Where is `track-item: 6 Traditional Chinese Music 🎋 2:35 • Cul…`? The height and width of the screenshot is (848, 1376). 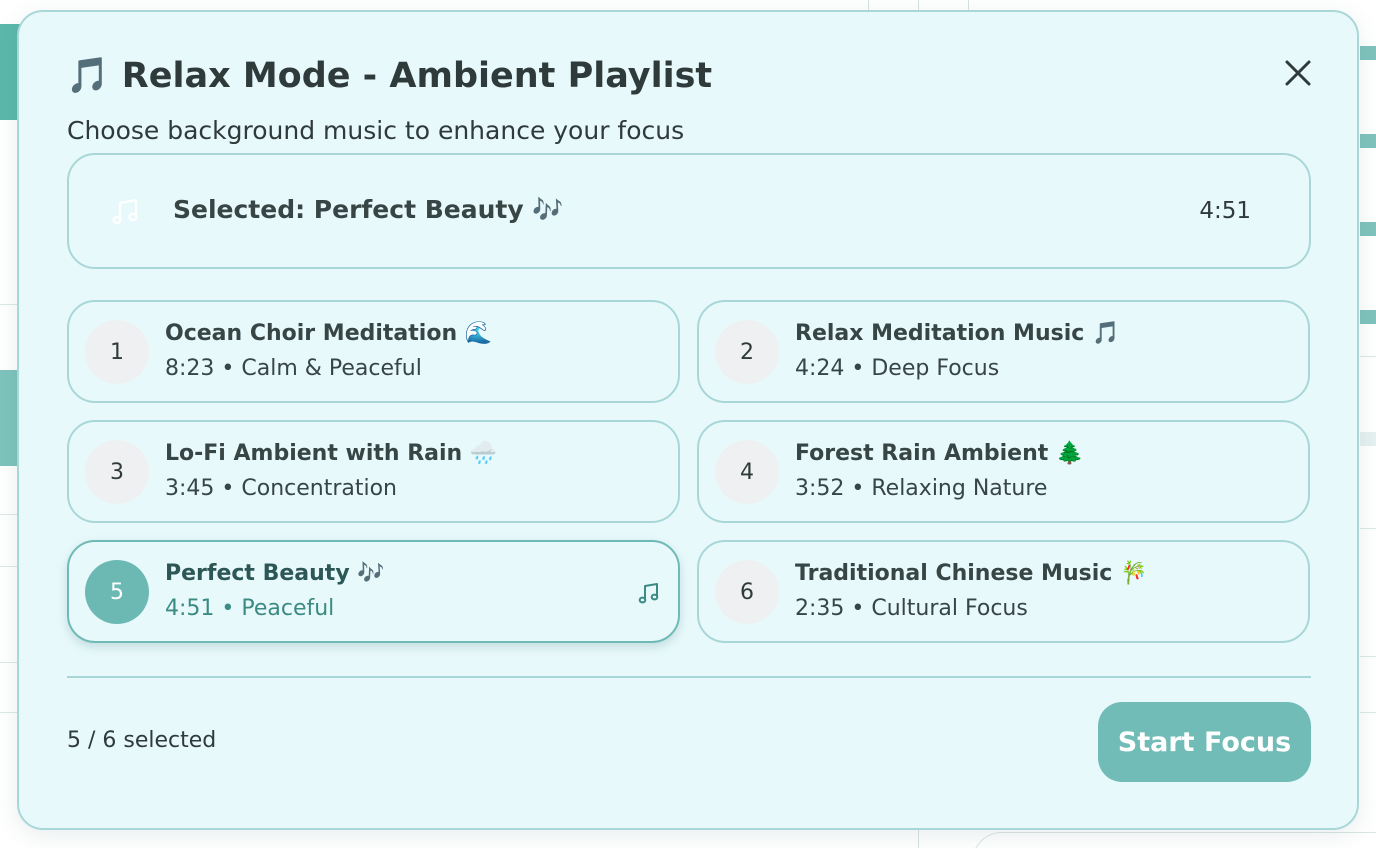 track-item: 6 Traditional Chinese Music 🎋 2:35 • Cul… is located at coordinates (1003, 591).